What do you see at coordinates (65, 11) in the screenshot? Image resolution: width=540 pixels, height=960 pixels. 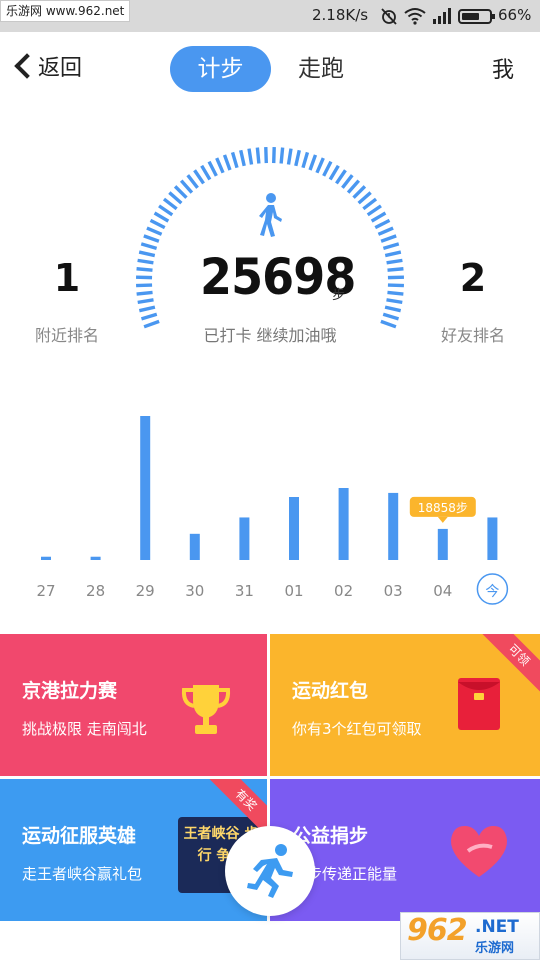 I see `site-watermark: 乐游网 www.962.net` at bounding box center [65, 11].